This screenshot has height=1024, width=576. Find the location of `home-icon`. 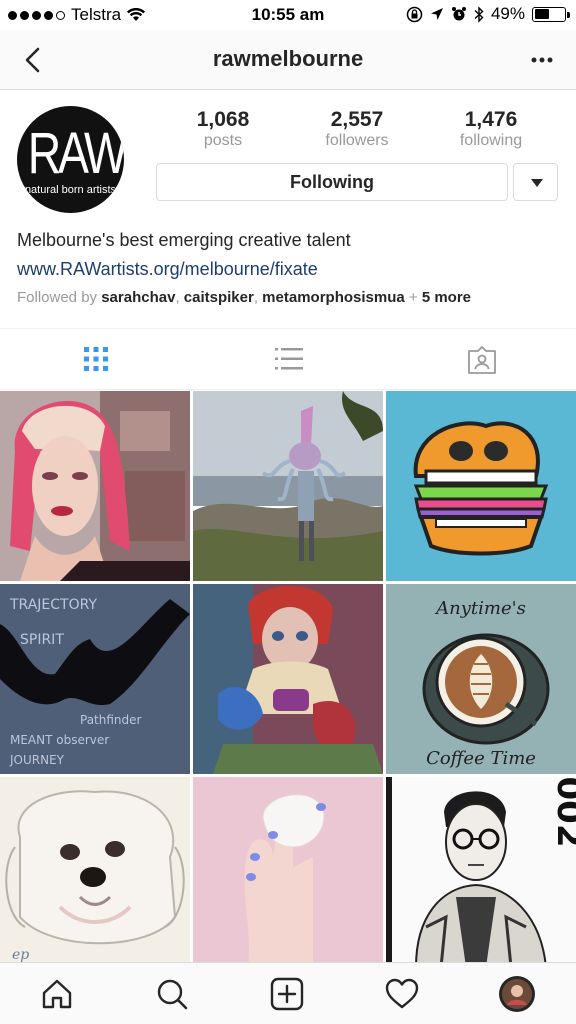

home-icon is located at coordinates (57, 994).